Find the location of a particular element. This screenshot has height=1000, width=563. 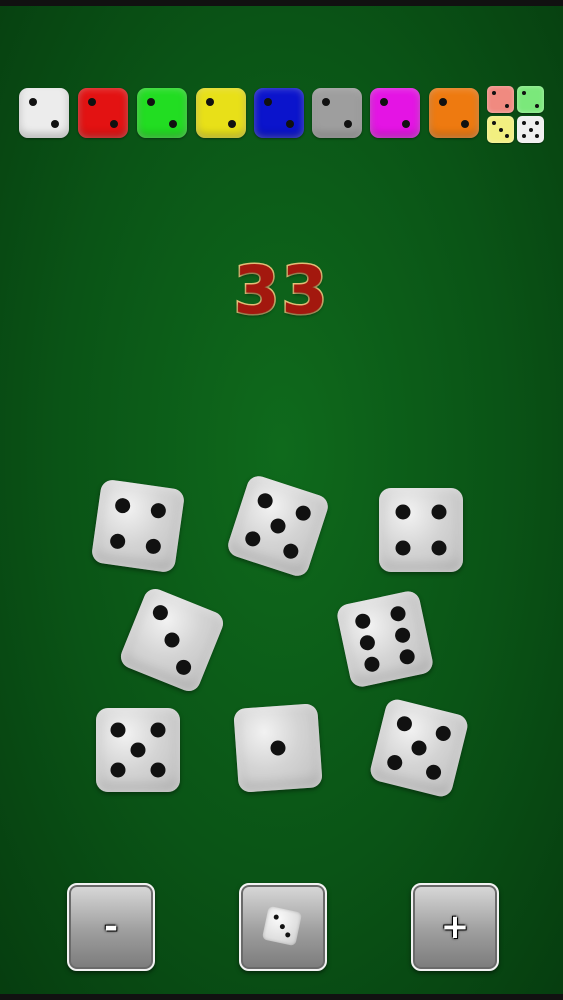

color-gray-swatch is located at coordinates (337, 113).